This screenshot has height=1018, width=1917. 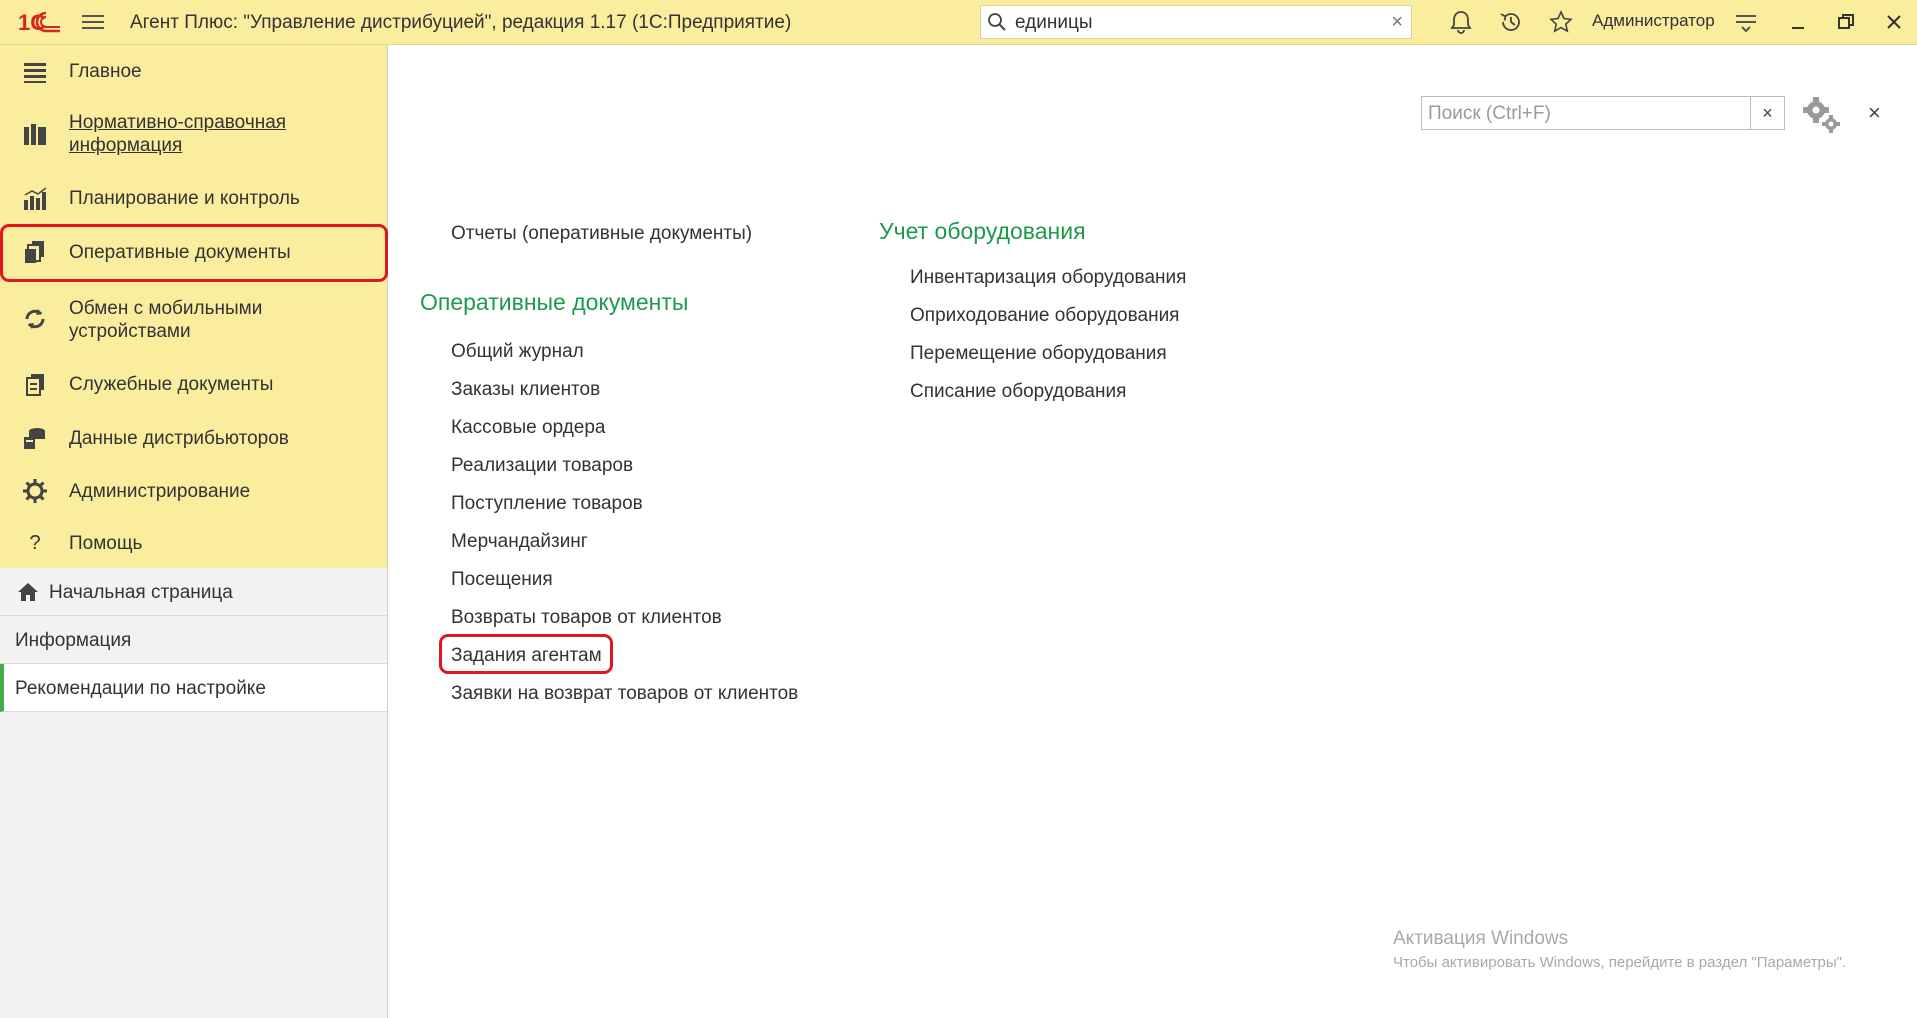 I want to click on cmd-general-journal: Общий журнал, so click(x=517, y=352).